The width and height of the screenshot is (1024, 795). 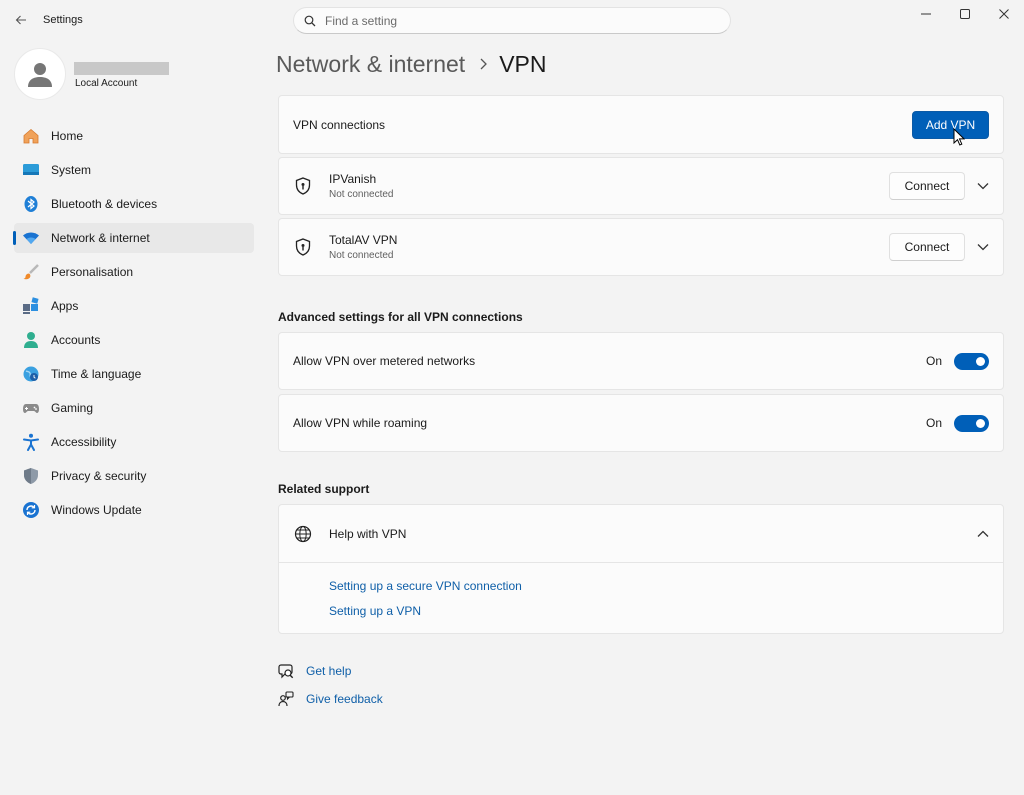 What do you see at coordinates (370, 64) in the screenshot?
I see `breadcrumb-parent-link: Network & internet` at bounding box center [370, 64].